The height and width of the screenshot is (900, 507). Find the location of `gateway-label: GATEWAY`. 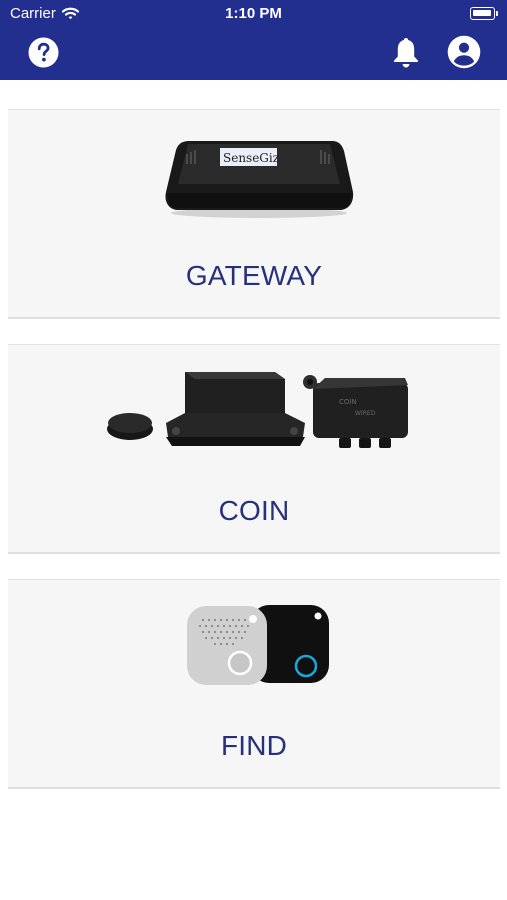

gateway-label: GATEWAY is located at coordinates (254, 275).